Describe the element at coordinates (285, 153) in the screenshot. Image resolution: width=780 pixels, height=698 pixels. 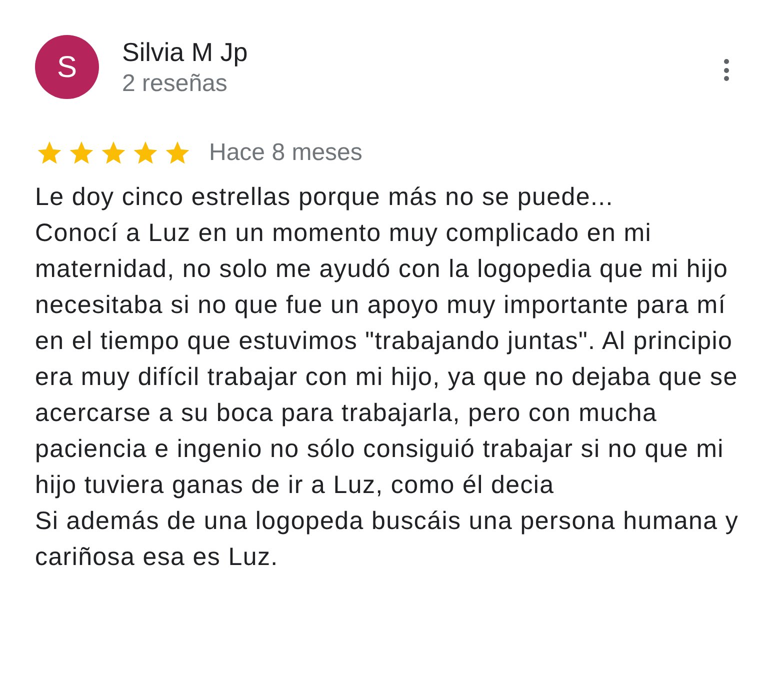
I see `review-time: Hace 8 meses` at that location.